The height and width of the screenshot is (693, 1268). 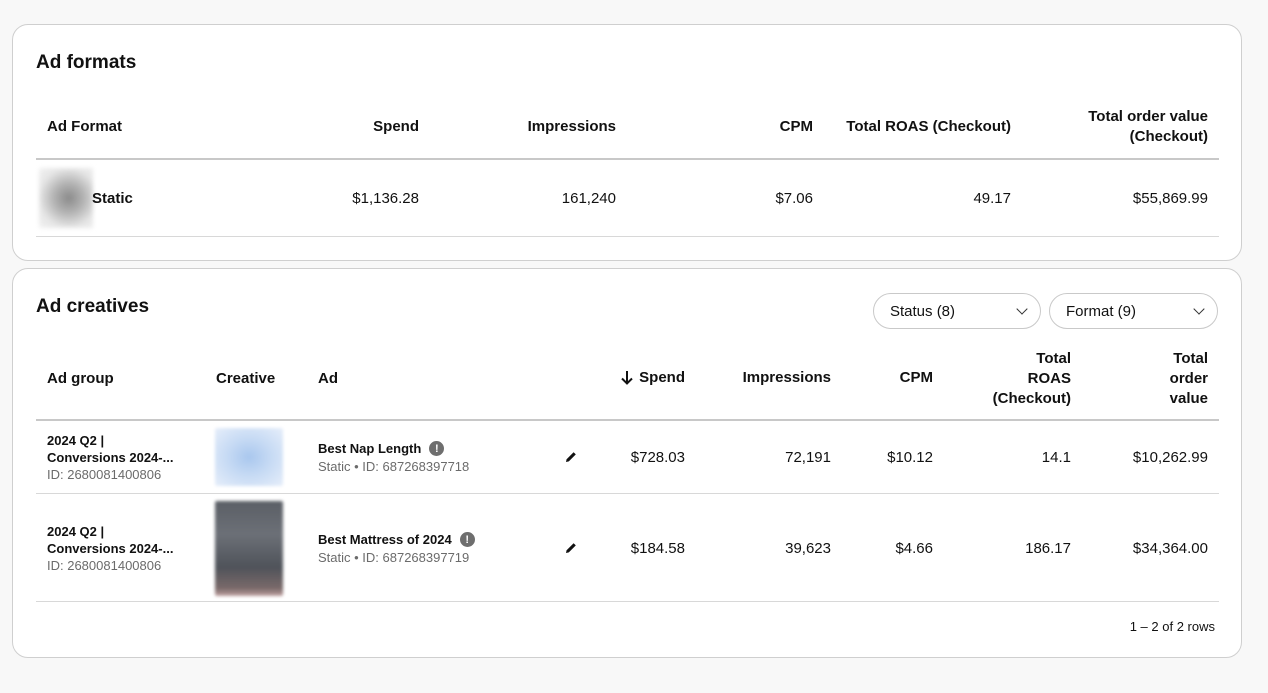 I want to click on col-header-order-value: Total order value, so click(x=1158, y=379).